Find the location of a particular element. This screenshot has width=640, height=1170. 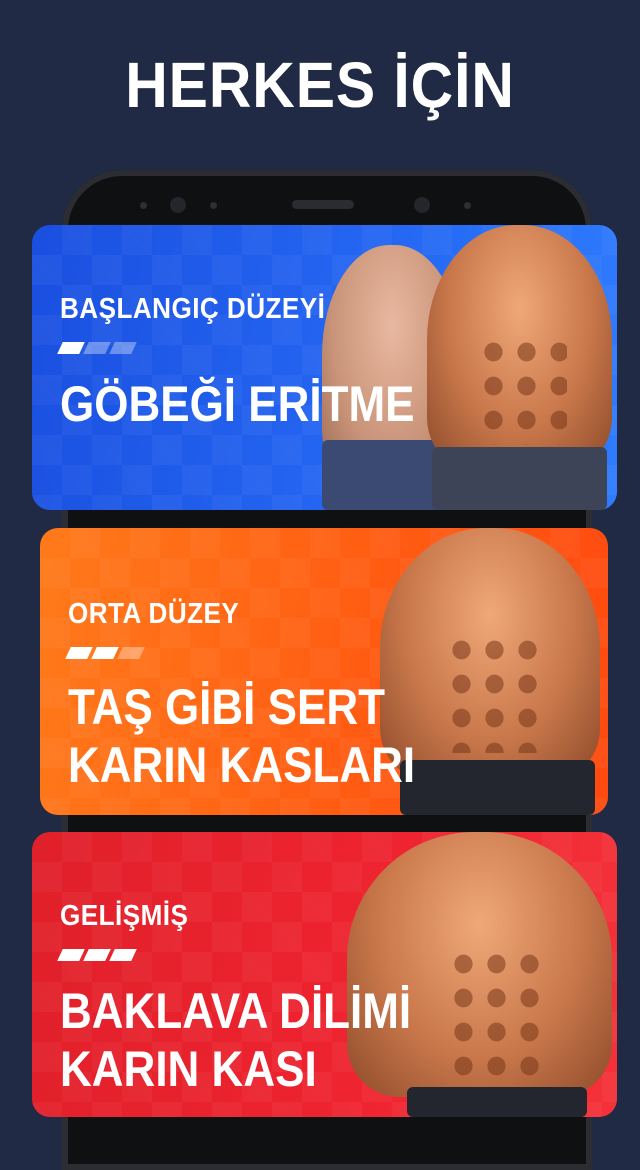

phone-speaker is located at coordinates (323, 204).